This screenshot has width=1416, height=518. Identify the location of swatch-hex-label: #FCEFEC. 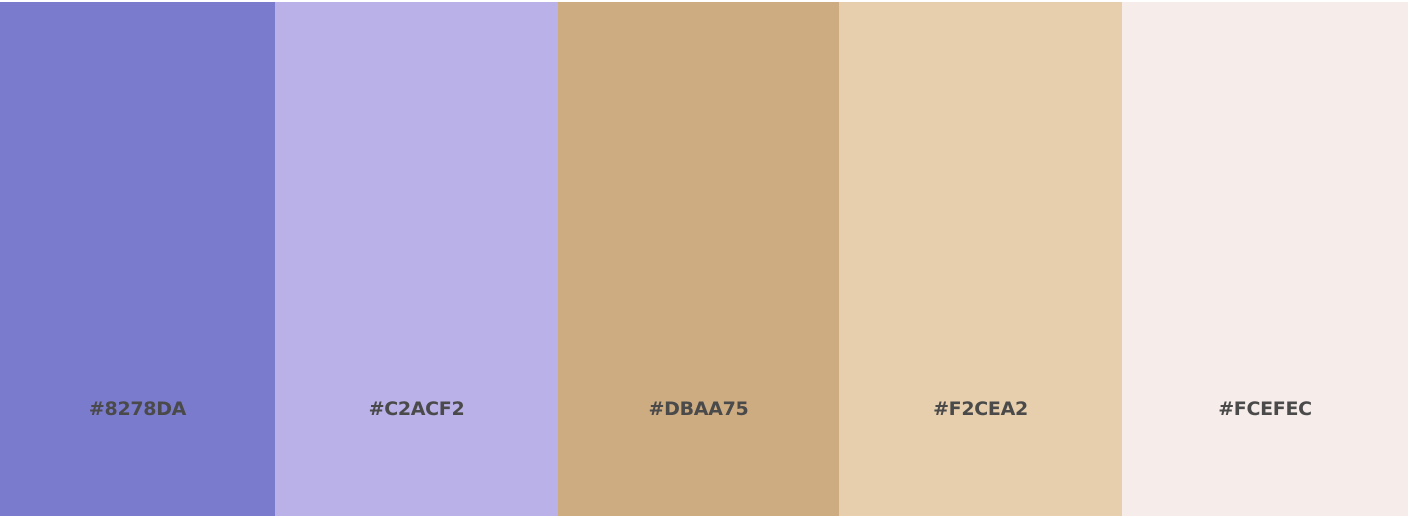
(1265, 409).